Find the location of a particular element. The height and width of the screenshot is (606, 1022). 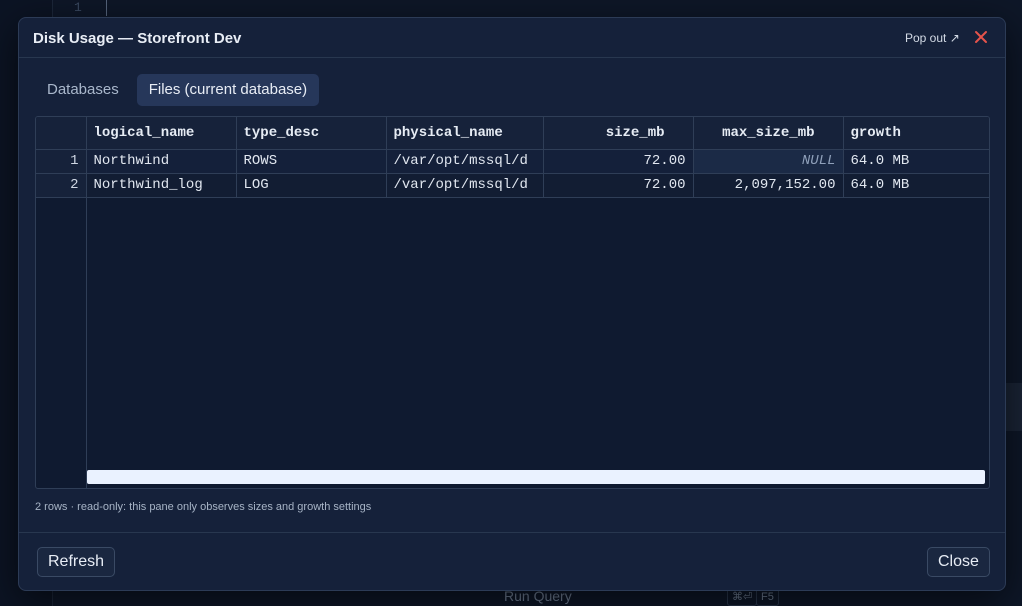

horizontal-scrollbar is located at coordinates (536, 477).